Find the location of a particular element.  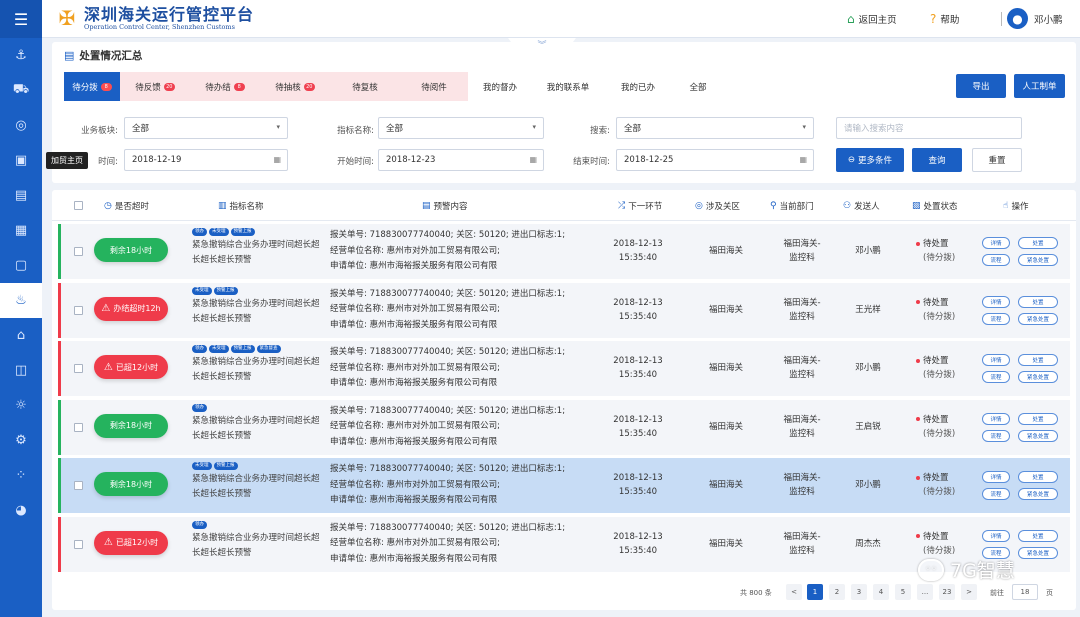

page-button-1: 1 is located at coordinates (815, 592).